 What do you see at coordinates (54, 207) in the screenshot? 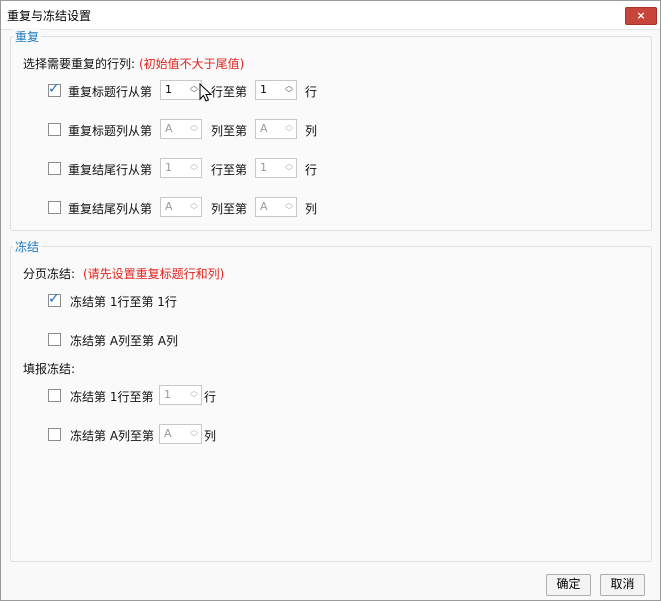
I see `repeat-end-col-checkbox` at bounding box center [54, 207].